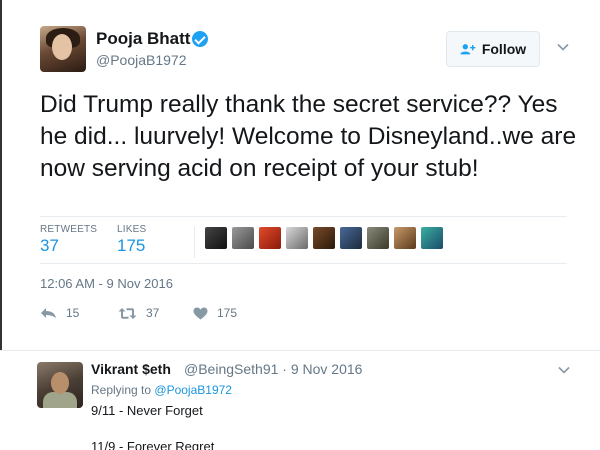 The image size is (600, 450). I want to click on heart-icon, so click(200, 313).